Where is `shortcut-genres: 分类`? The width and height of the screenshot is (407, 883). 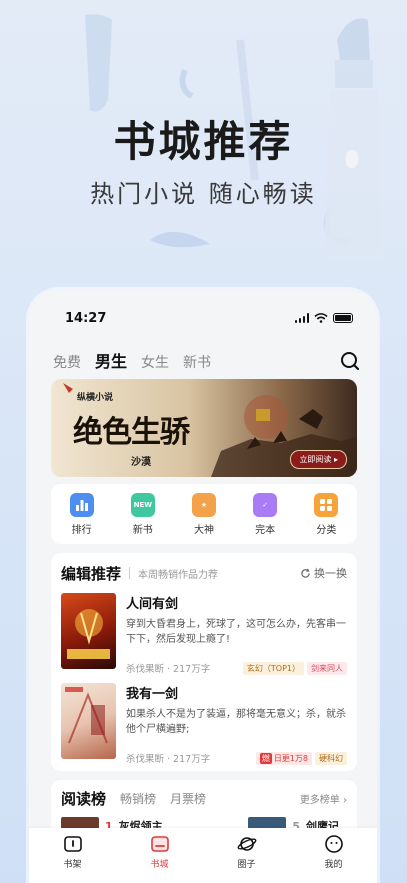 shortcut-genres: 分类 is located at coordinates (326, 514).